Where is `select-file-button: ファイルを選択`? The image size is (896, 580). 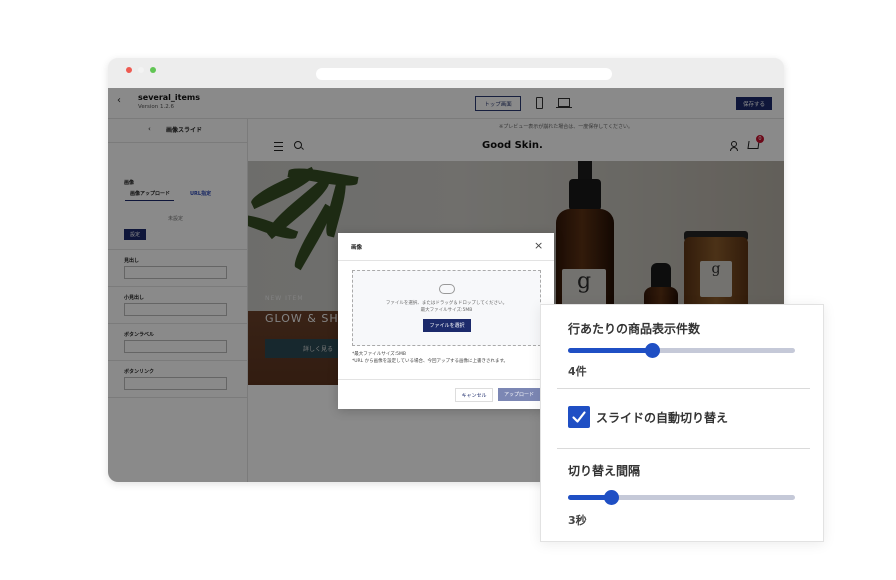 select-file-button: ファイルを選択 is located at coordinates (447, 325).